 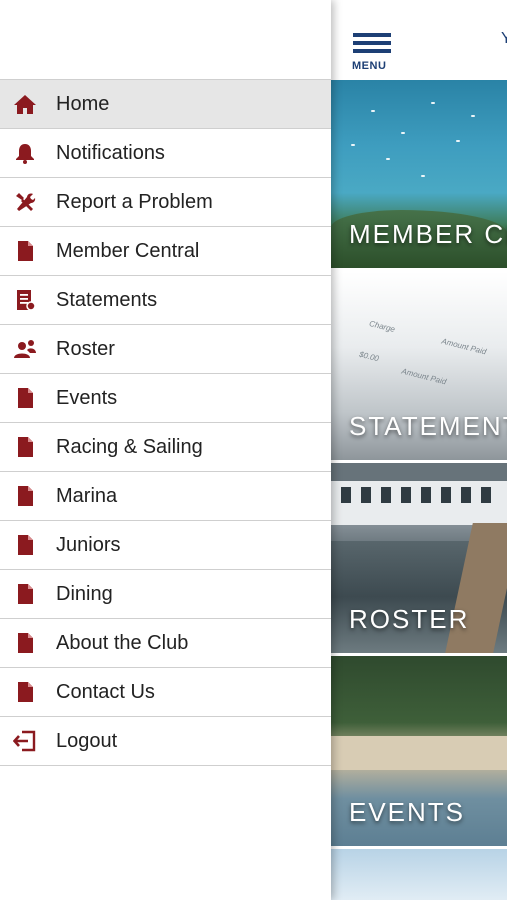 I want to click on drawer-item-report-a-problem: Report a Problem, so click(x=165, y=202).